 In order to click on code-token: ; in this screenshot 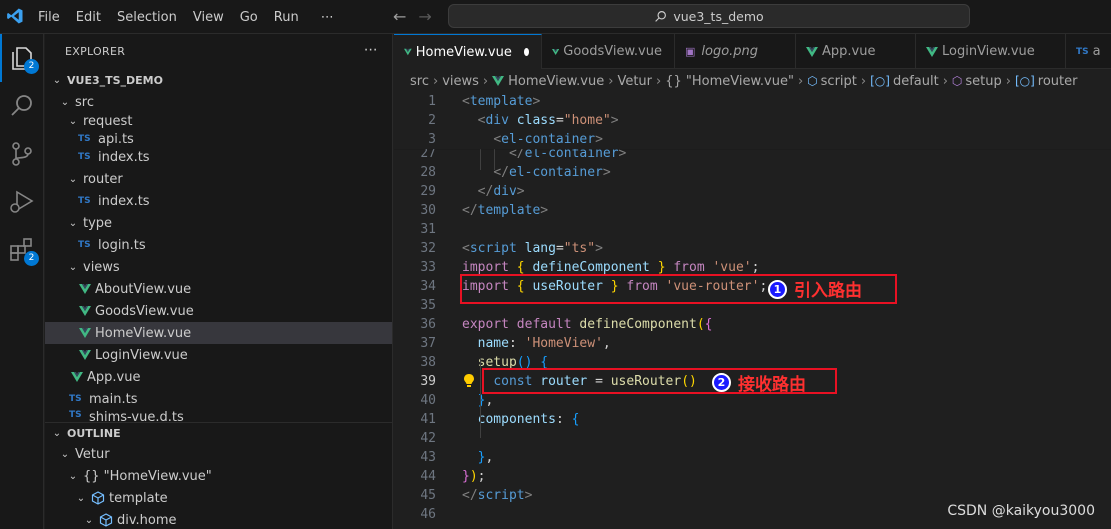, I will do `click(755, 267)`.